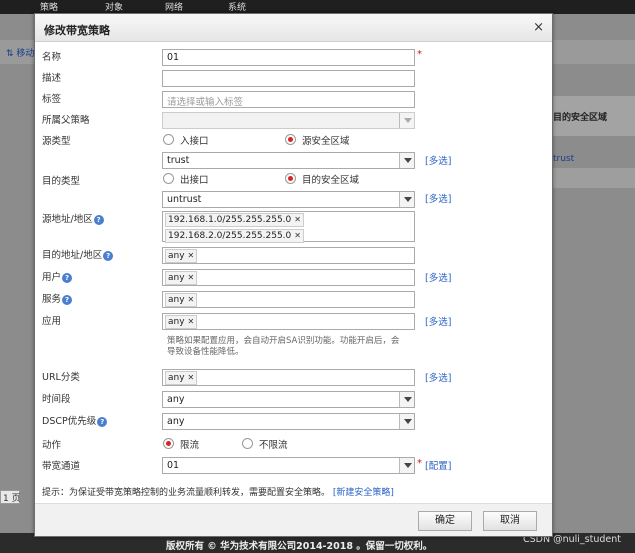  I want to click on parent-policy-label: 所属父策略, so click(66, 120).